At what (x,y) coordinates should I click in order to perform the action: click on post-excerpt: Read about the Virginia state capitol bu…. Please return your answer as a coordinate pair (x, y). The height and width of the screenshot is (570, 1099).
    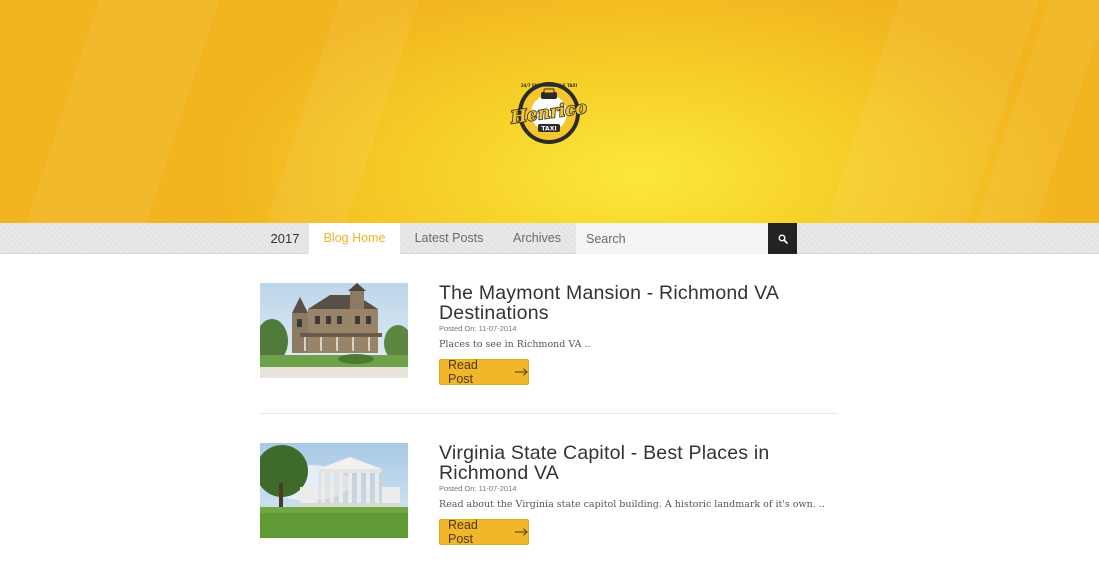
    Looking at the image, I should click on (632, 504).